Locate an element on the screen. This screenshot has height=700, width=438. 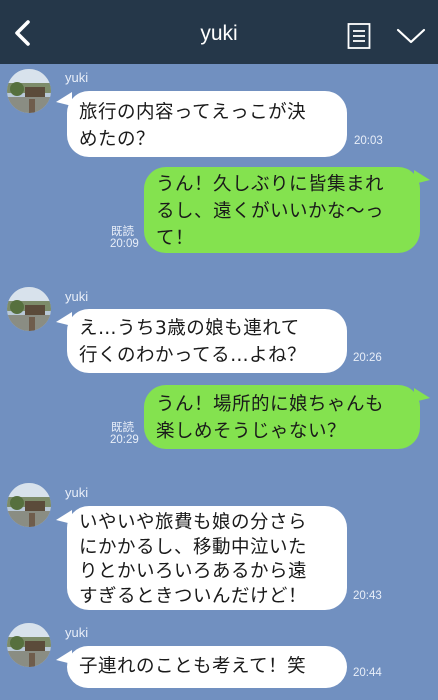
message-text: うん！久しぶりに皆集まれ is located at coordinates (270, 184).